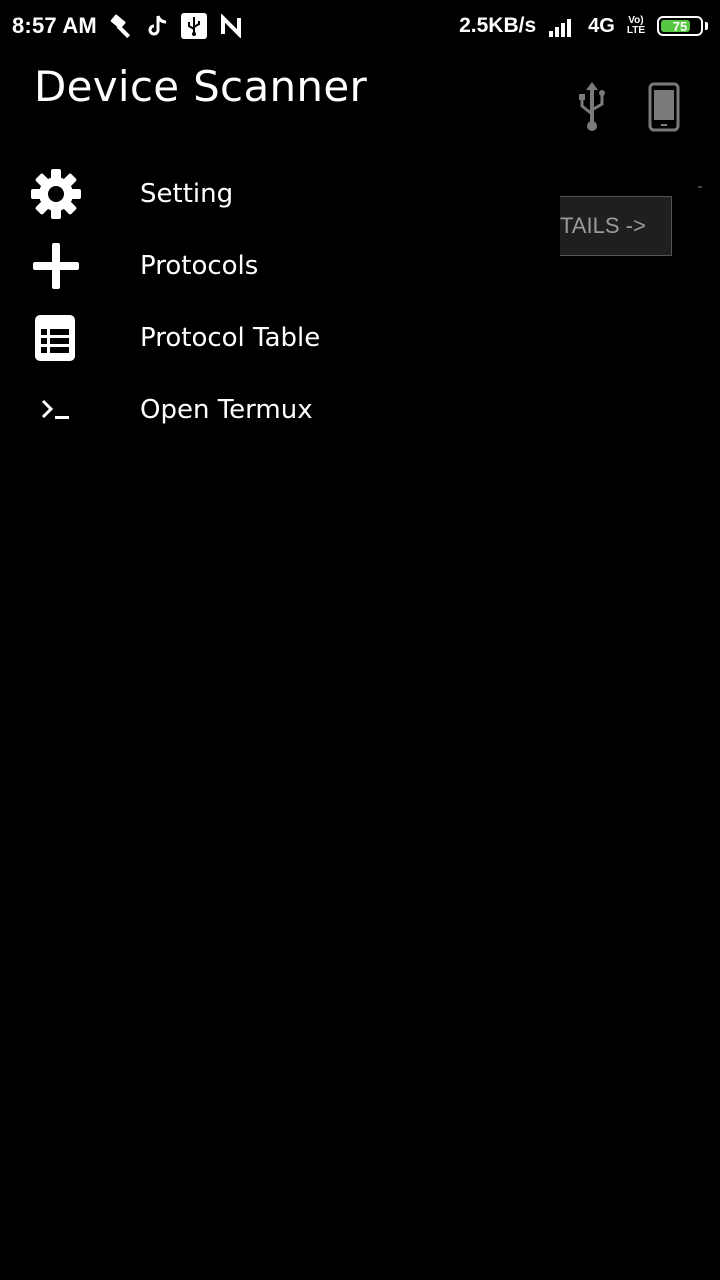 The height and width of the screenshot is (1280, 720). What do you see at coordinates (635, 30) in the screenshot?
I see `volte-bottom: LTE` at bounding box center [635, 30].